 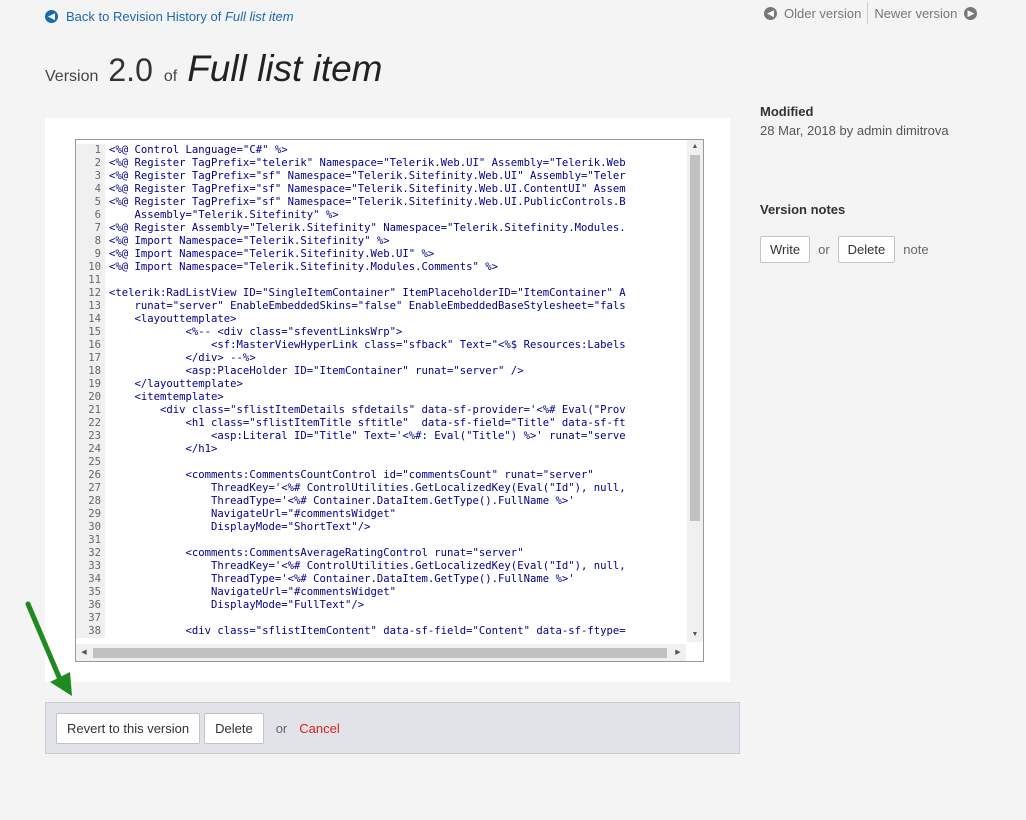 I want to click on delete-revision-button: Delete, so click(x=234, y=728).